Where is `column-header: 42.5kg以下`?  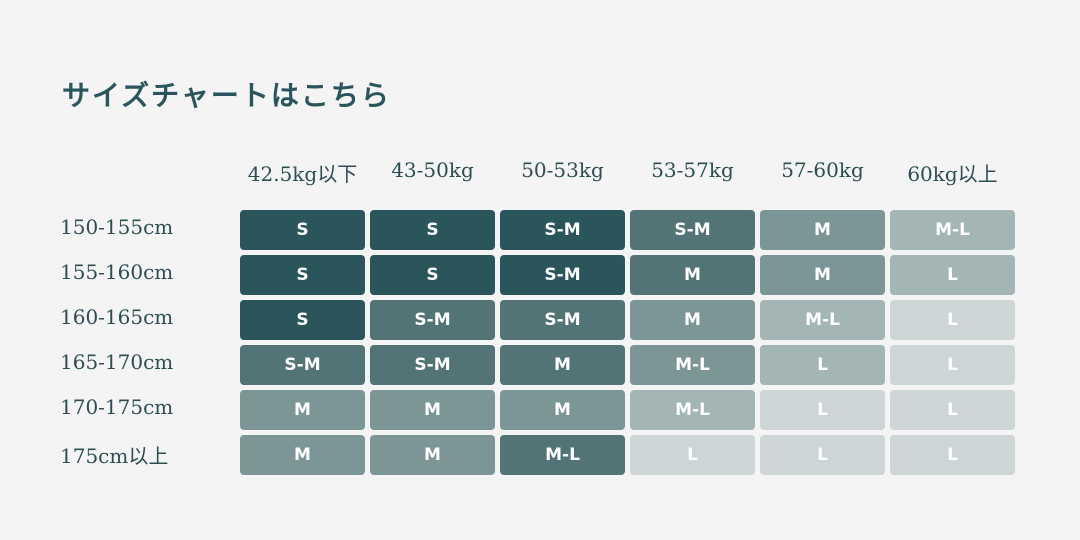
column-header: 42.5kg以下 is located at coordinates (302, 174).